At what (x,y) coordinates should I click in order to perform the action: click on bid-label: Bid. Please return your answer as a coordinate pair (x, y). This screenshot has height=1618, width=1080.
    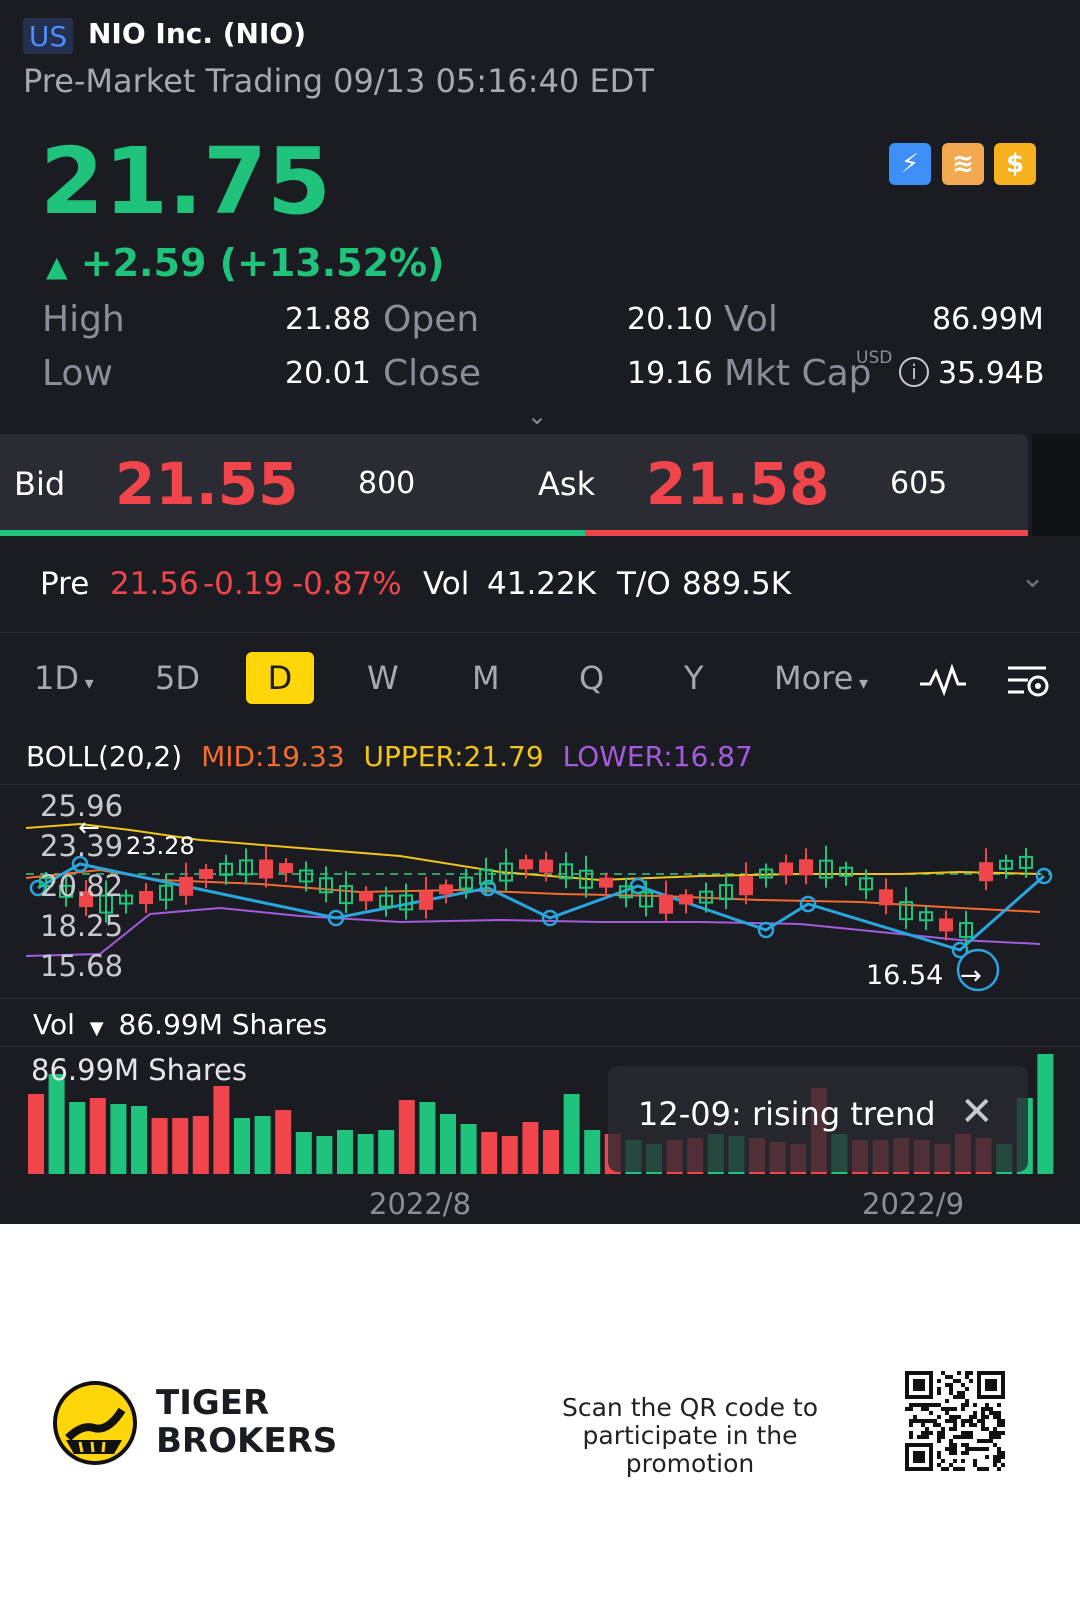
    Looking at the image, I should click on (40, 484).